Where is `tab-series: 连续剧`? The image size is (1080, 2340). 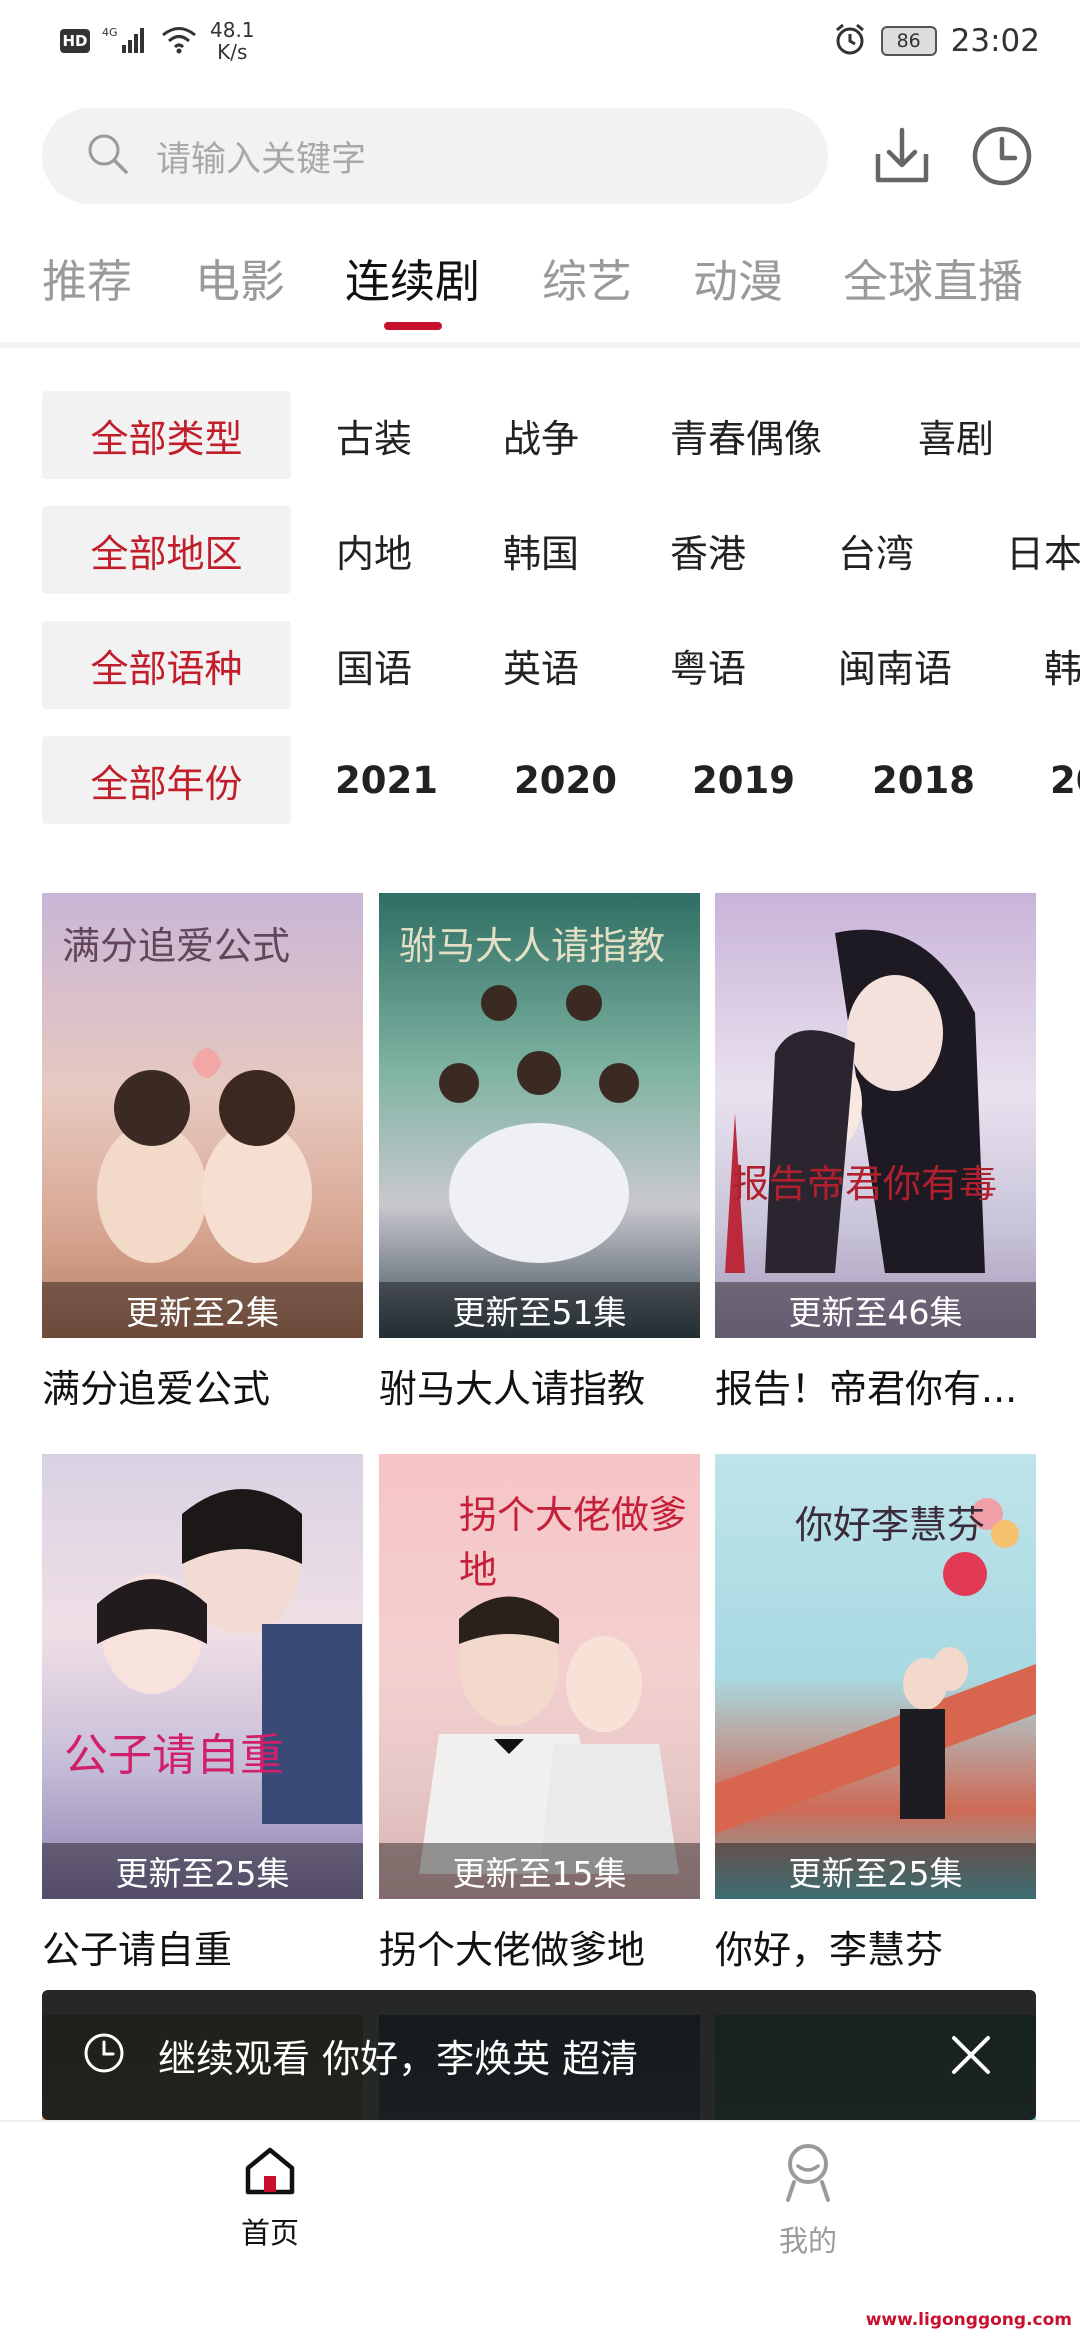 tab-series: 连续剧 is located at coordinates (412, 277).